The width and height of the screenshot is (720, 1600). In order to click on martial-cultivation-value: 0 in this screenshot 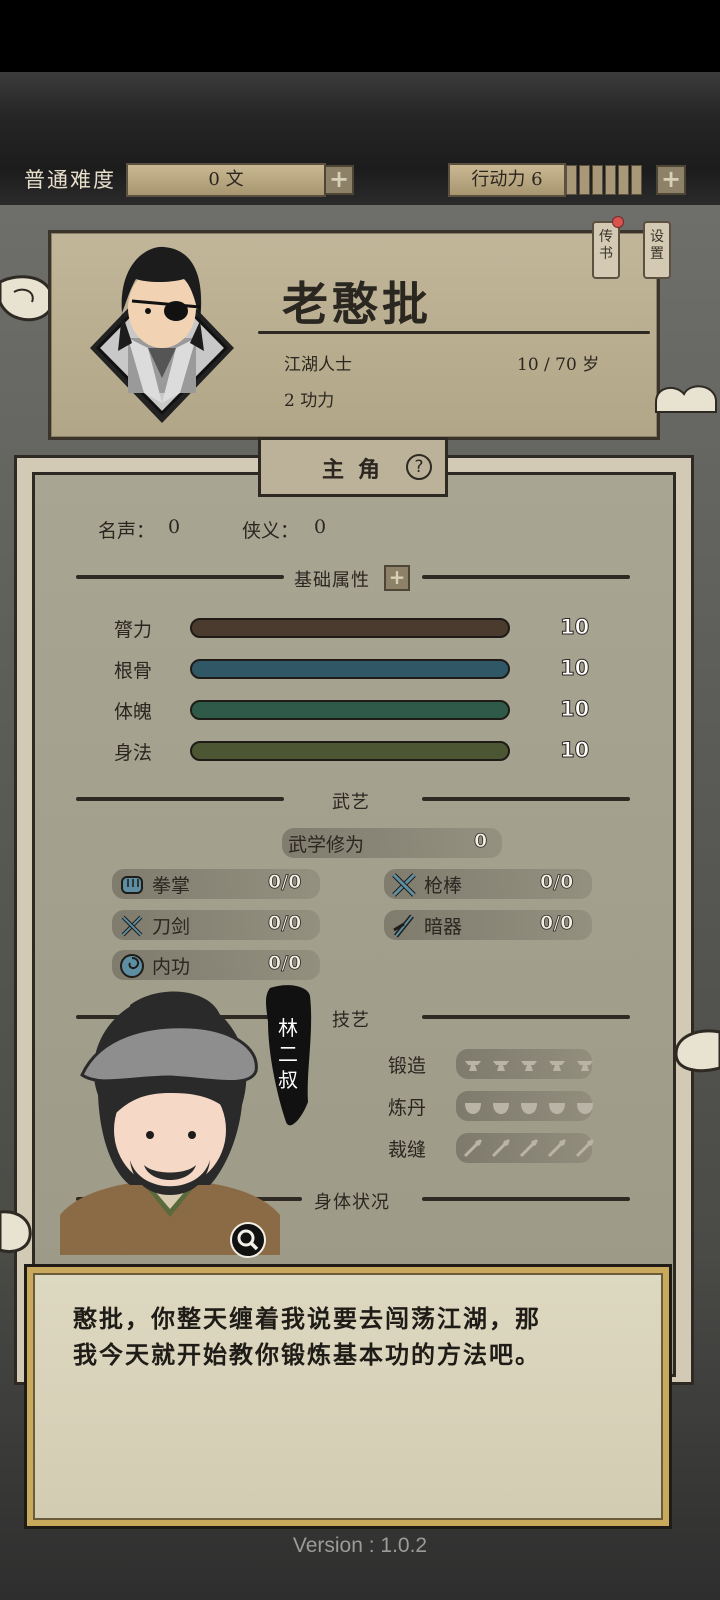, I will do `click(481, 841)`.